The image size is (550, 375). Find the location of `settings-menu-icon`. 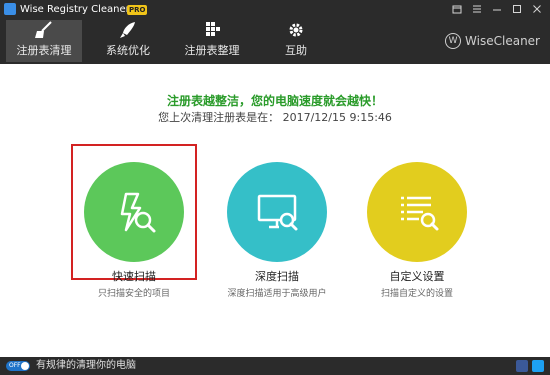

settings-menu-icon is located at coordinates (477, 9).